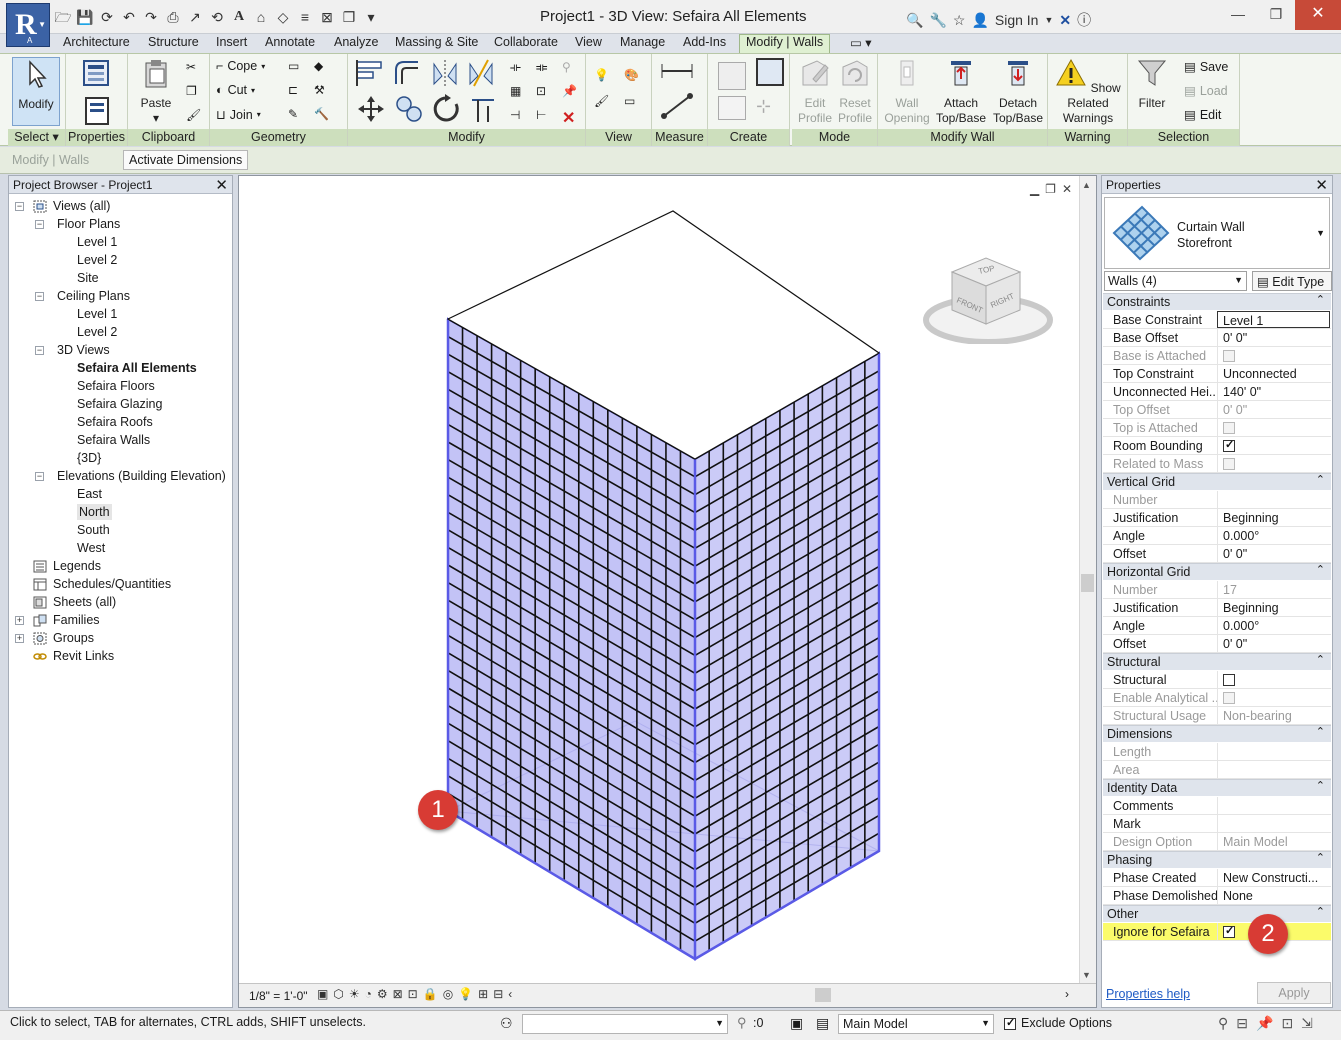  Describe the element at coordinates (1307, 1023) in the screenshot. I see `drag-elements-icon: ⇲` at that location.